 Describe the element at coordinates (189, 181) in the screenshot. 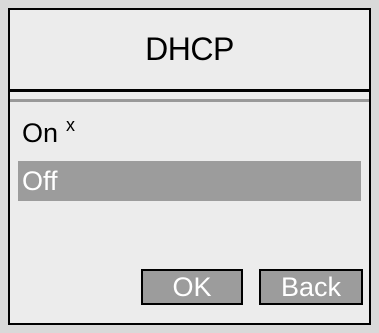

I see `option-off: Off` at that location.